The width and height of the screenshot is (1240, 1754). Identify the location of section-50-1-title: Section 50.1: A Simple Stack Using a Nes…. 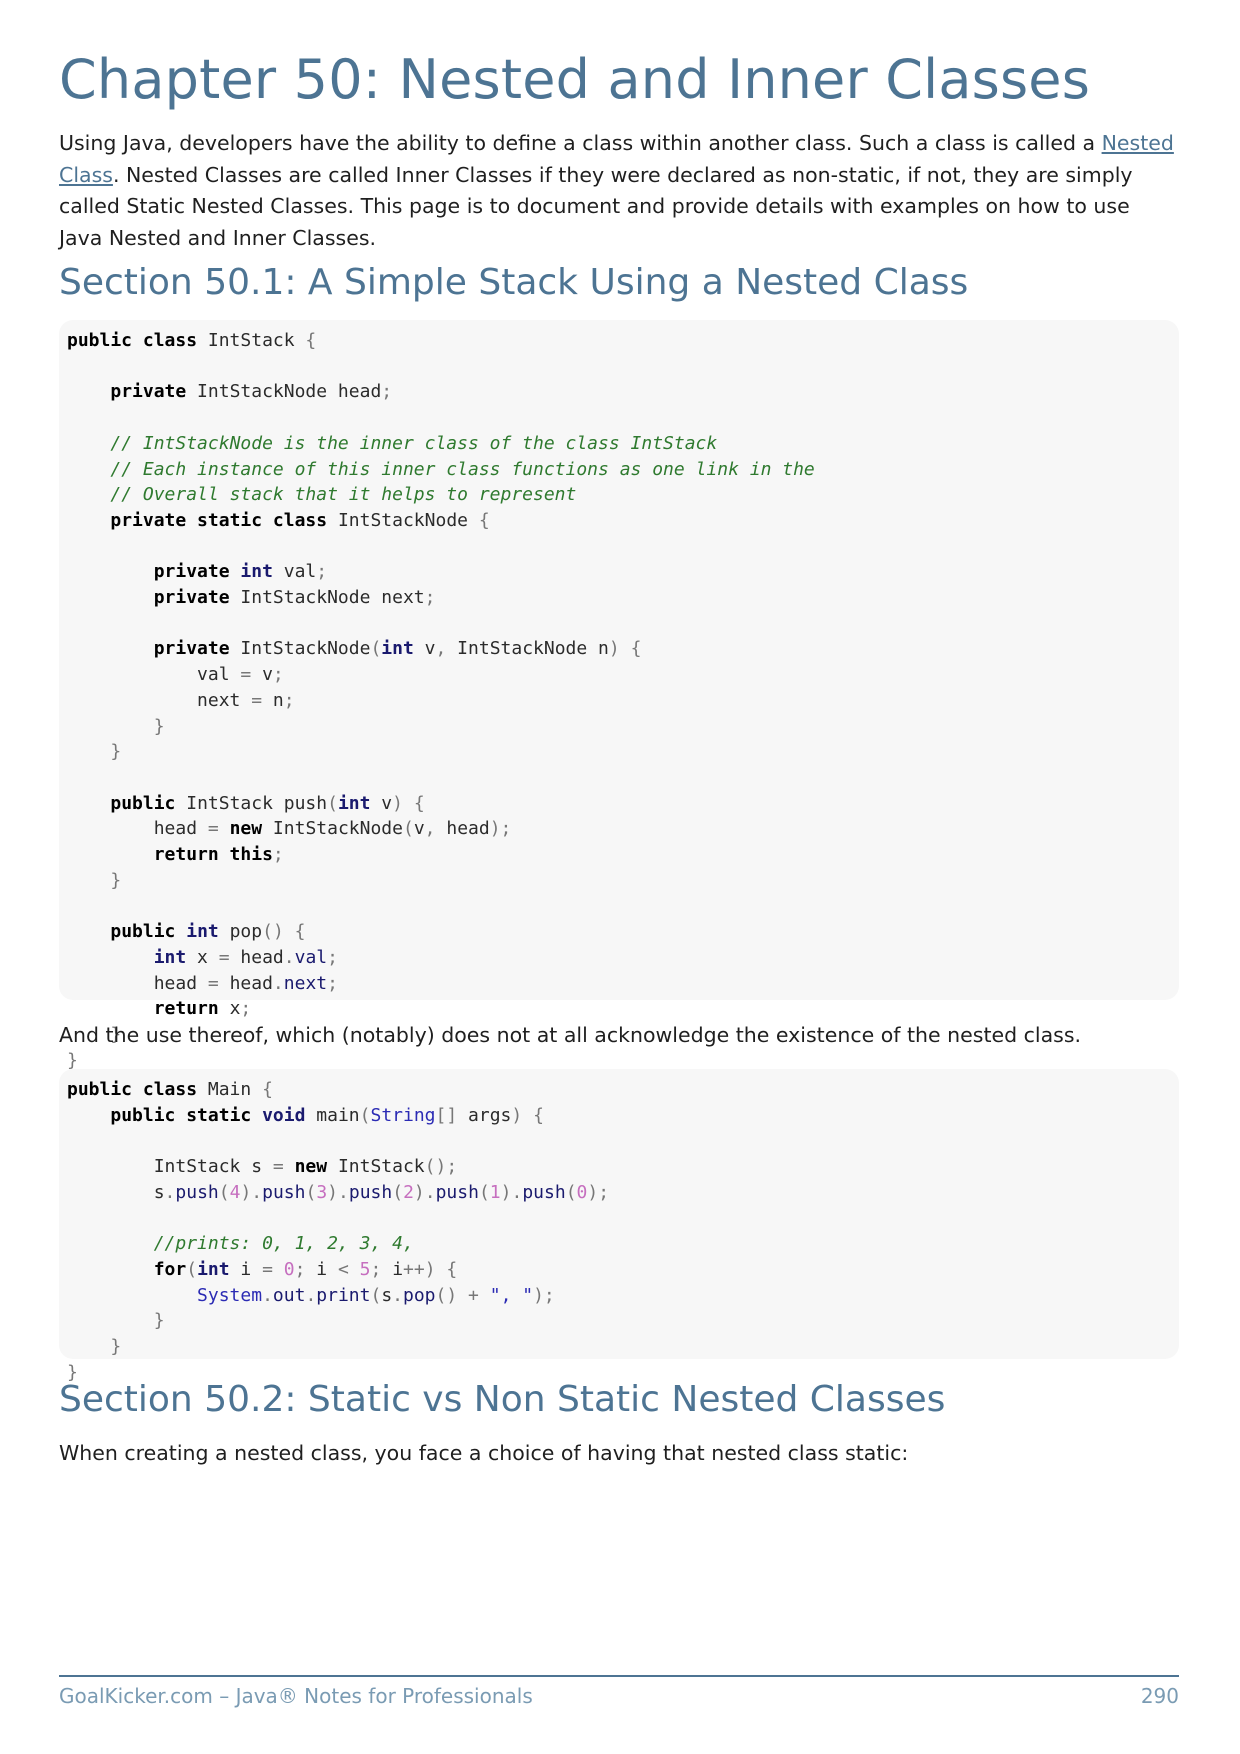
(514, 282).